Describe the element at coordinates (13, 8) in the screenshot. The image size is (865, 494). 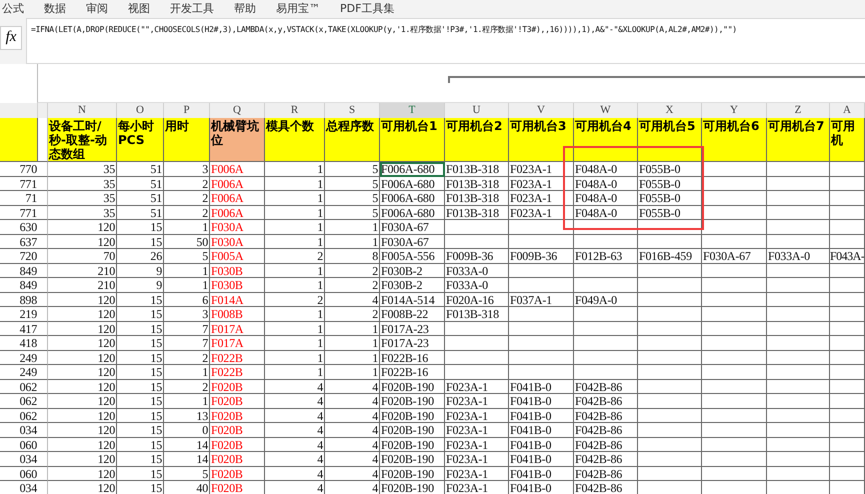
I see `menu-item: 公式` at that location.